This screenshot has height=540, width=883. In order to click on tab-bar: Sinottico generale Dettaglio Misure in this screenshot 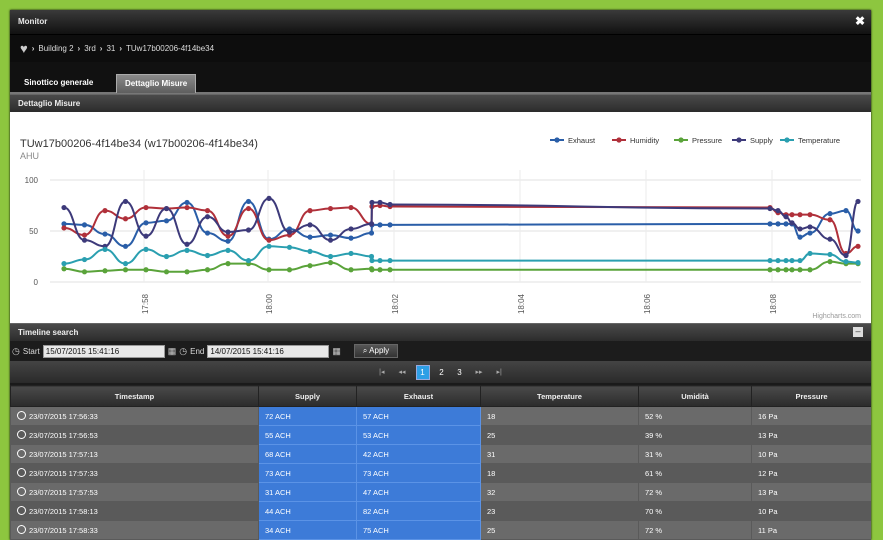, I will do `click(440, 78)`.